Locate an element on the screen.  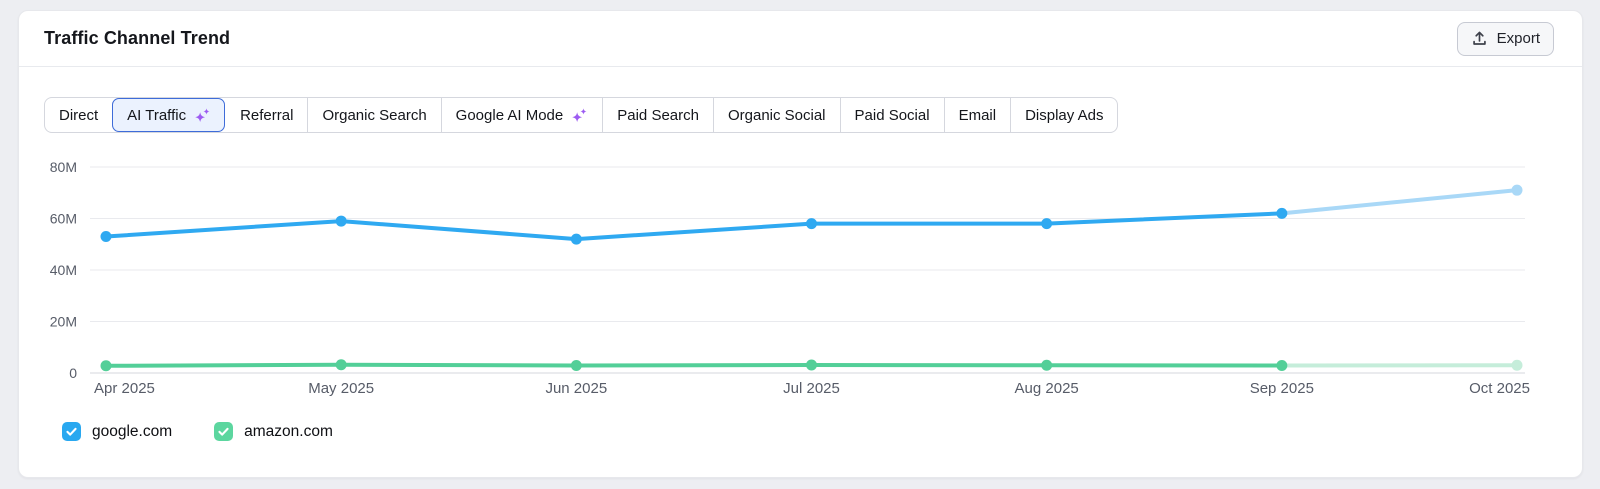
tab-label: Email is located at coordinates (977, 115).